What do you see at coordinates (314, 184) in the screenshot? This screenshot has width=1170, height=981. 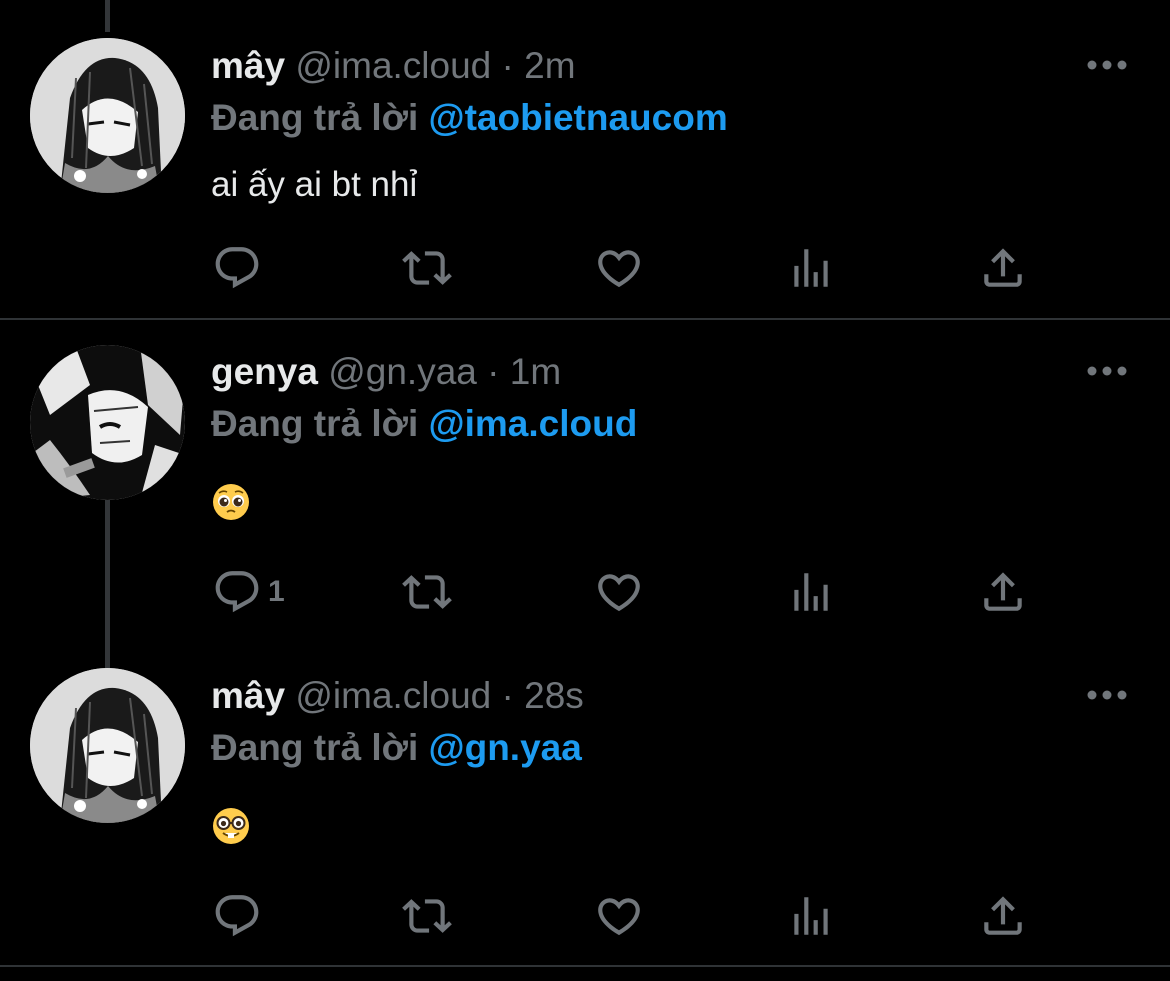 I see `tweet-text: ai ấy ai bt nhỉ` at bounding box center [314, 184].